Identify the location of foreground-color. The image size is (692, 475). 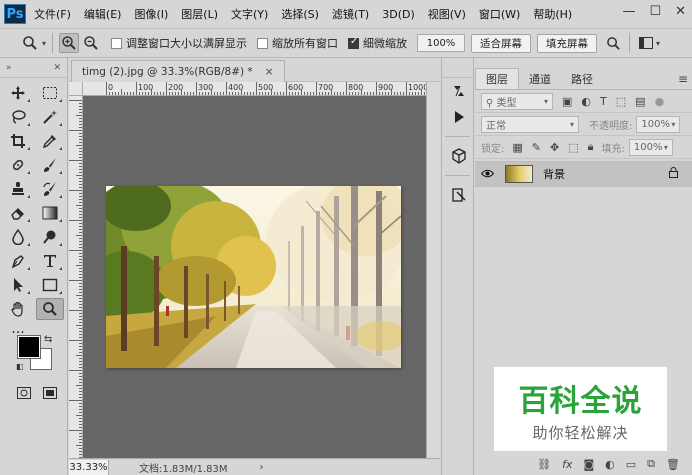
(29, 347).